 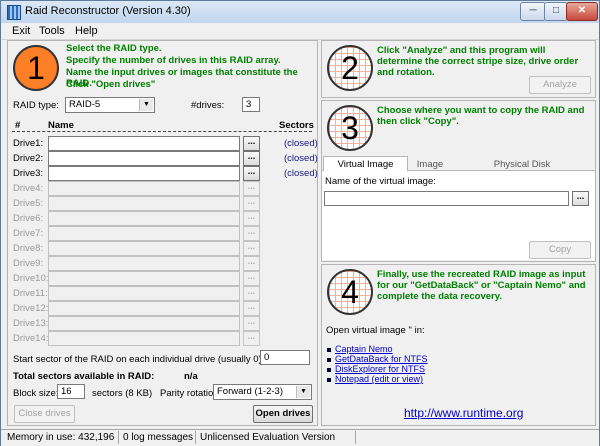 What do you see at coordinates (560, 250) in the screenshot?
I see `copy-button: Copy` at bounding box center [560, 250].